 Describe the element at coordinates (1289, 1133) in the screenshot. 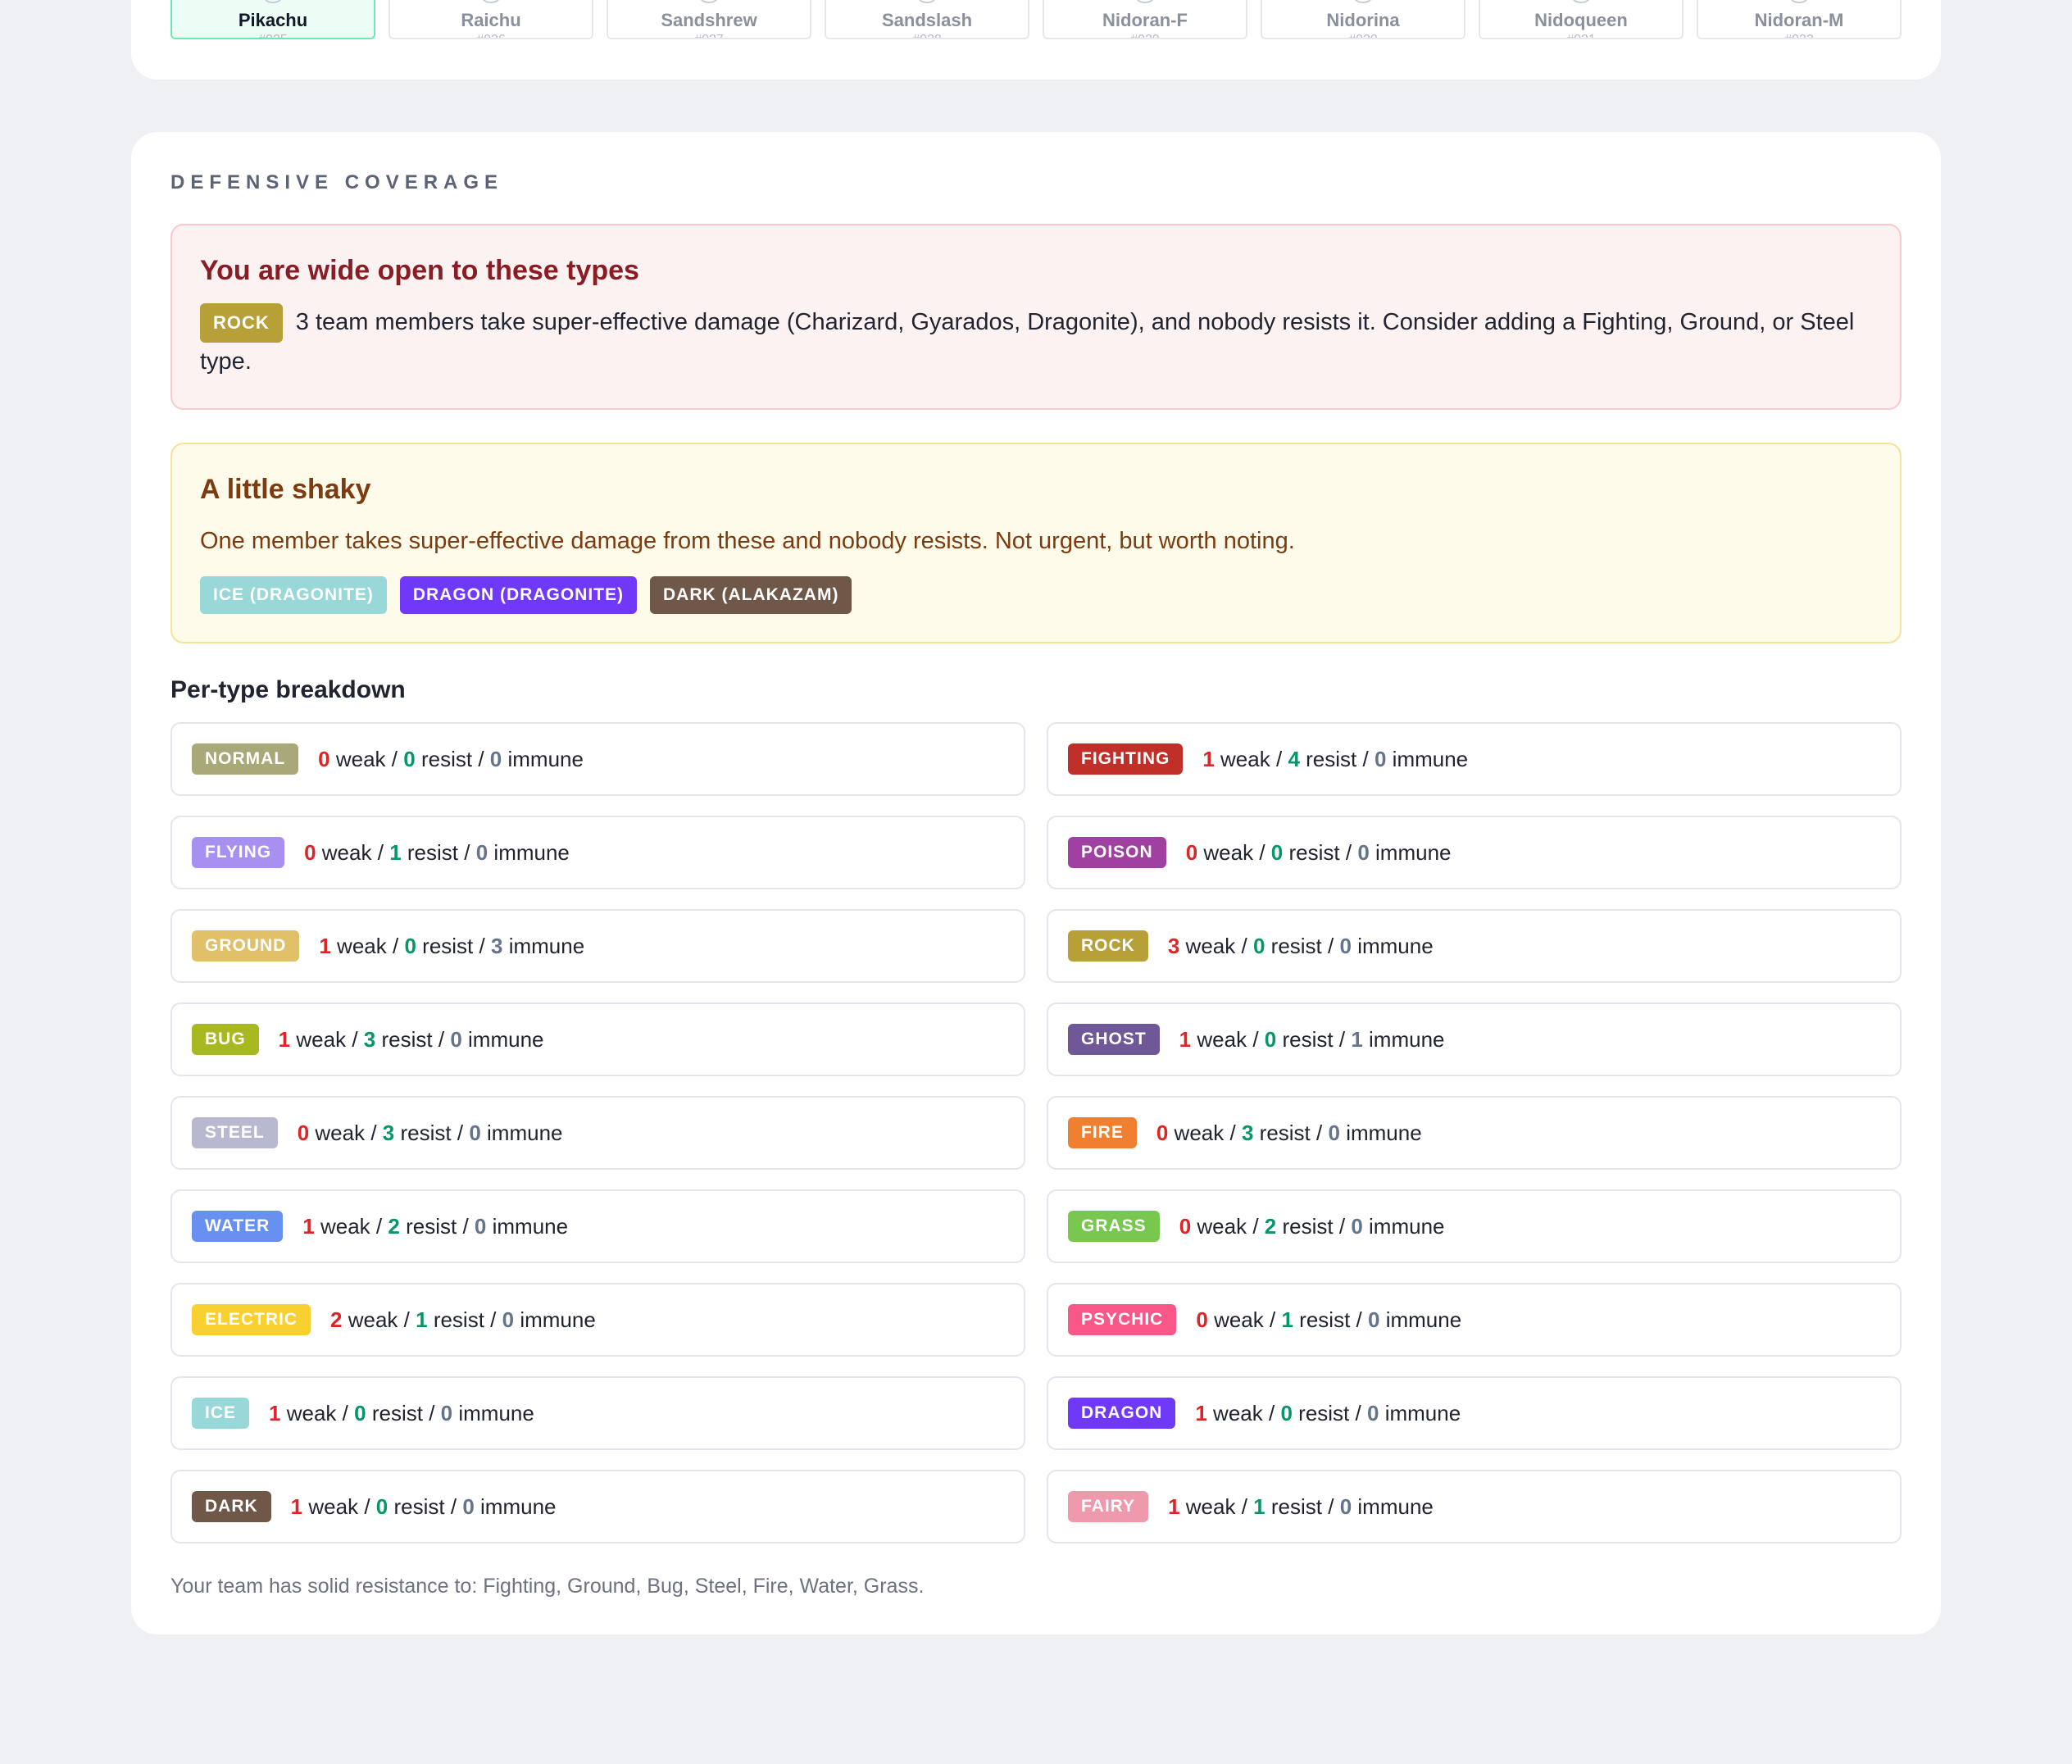

I see `type-stats: 0 weak / 3 resist / 0 immune` at that location.